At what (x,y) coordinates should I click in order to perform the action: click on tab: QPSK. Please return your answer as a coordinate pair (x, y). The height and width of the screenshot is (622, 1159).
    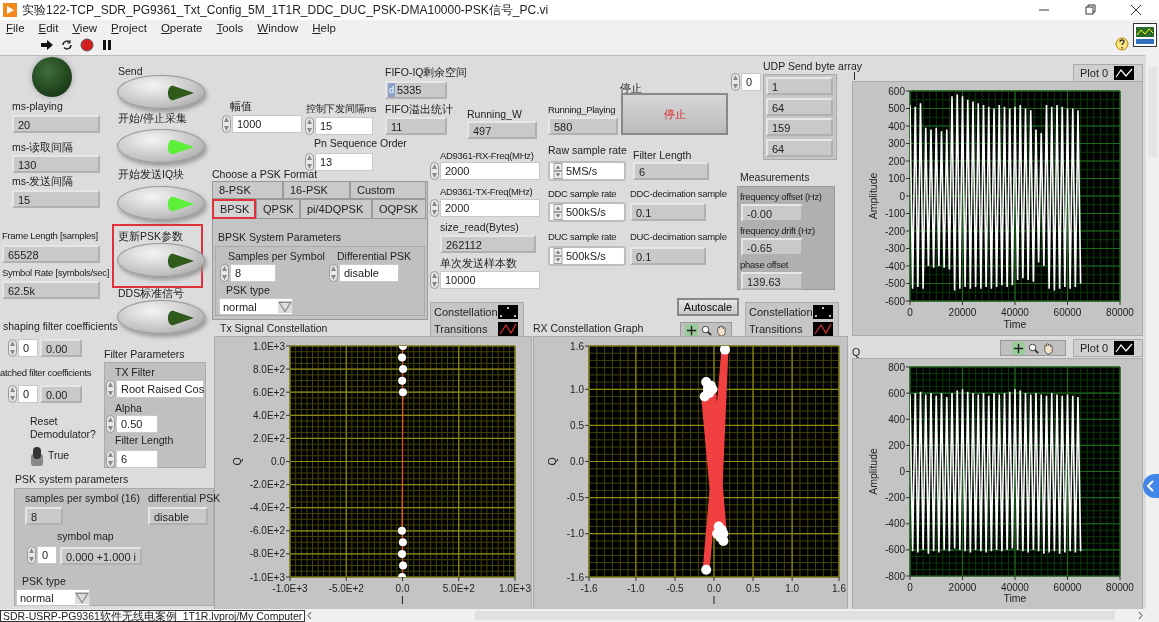
    Looking at the image, I should click on (278, 209).